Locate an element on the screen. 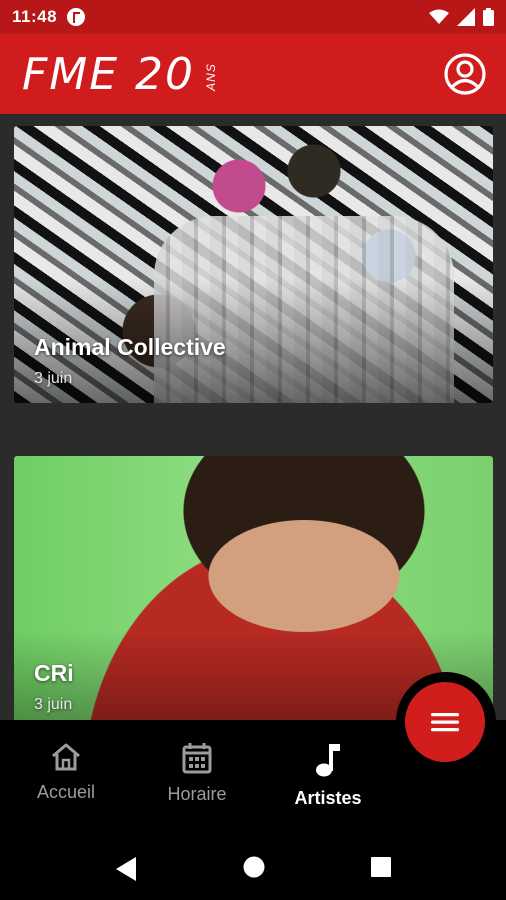  nav-label: Accueil is located at coordinates (66, 792).